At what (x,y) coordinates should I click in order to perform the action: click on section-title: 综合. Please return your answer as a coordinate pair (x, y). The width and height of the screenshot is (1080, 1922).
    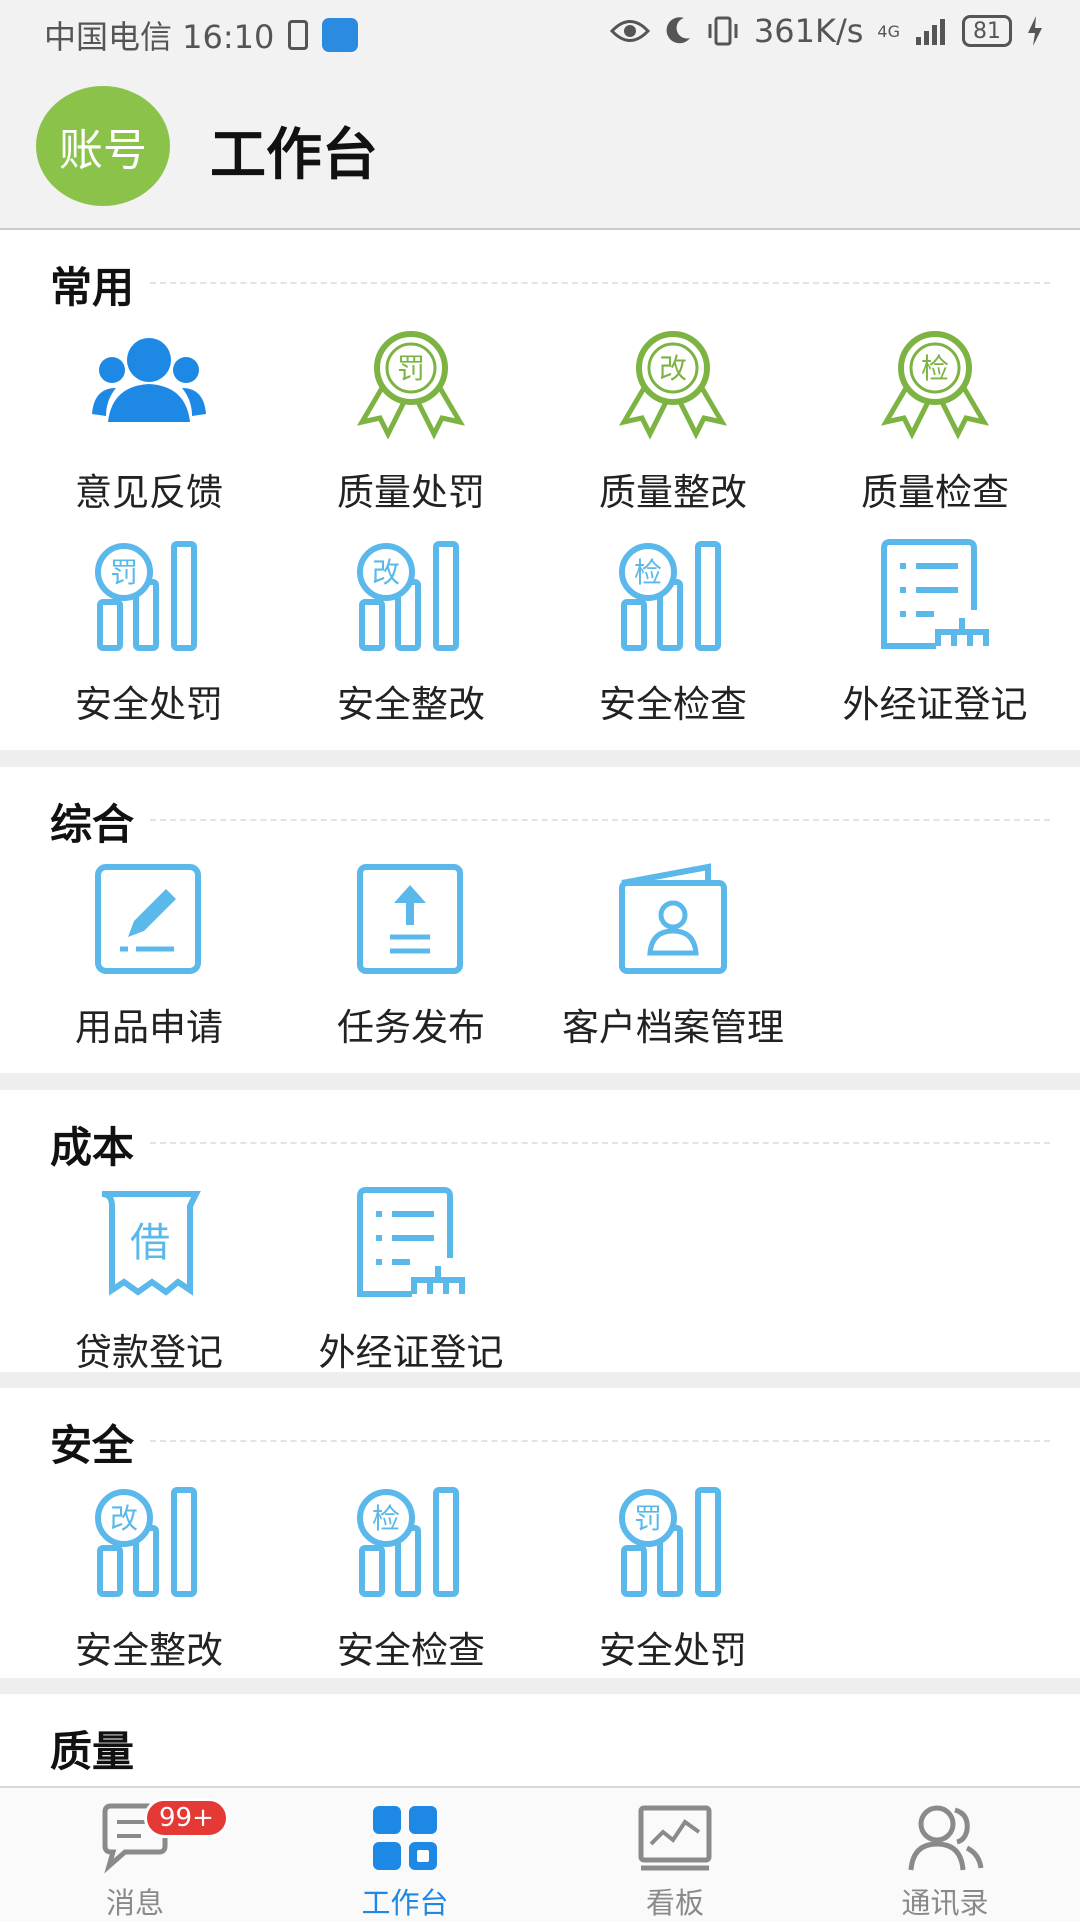
    Looking at the image, I should click on (92, 824).